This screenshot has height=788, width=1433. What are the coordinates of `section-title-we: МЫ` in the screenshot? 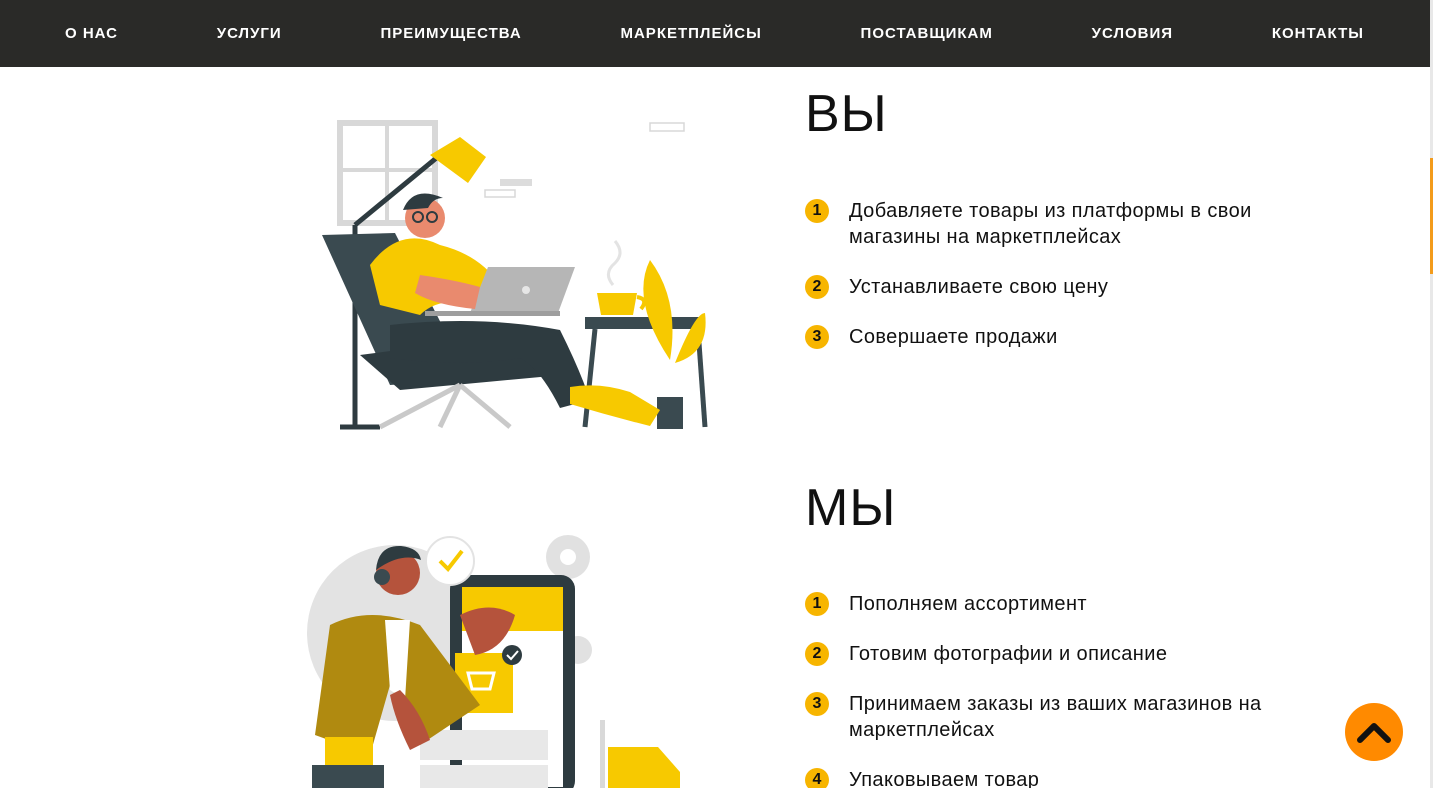 It's located at (851, 508).